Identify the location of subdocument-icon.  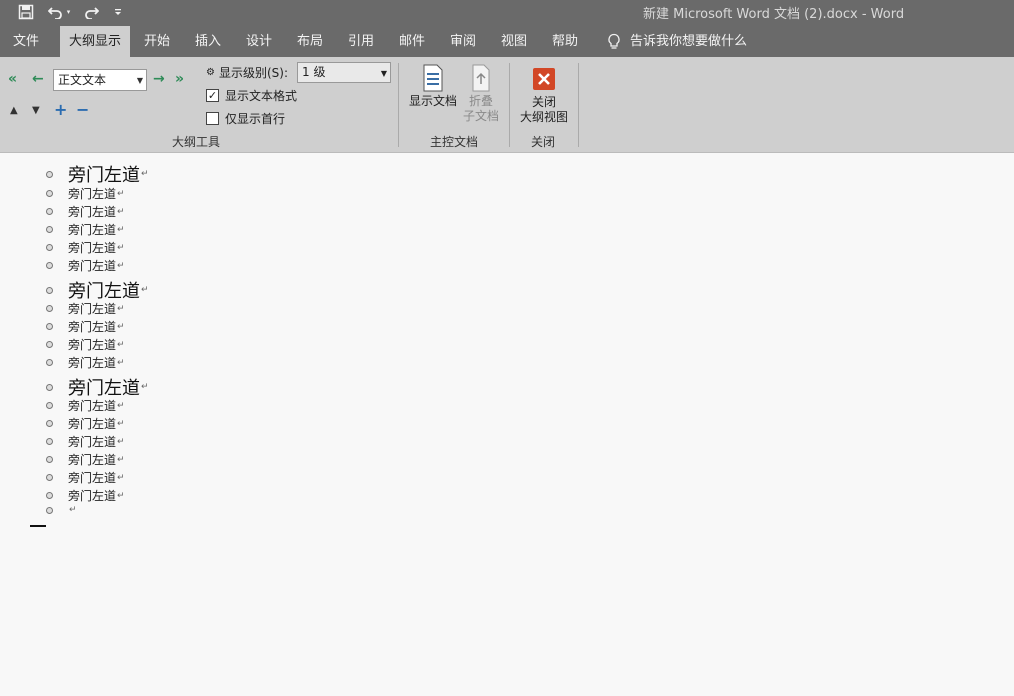
(481, 79).